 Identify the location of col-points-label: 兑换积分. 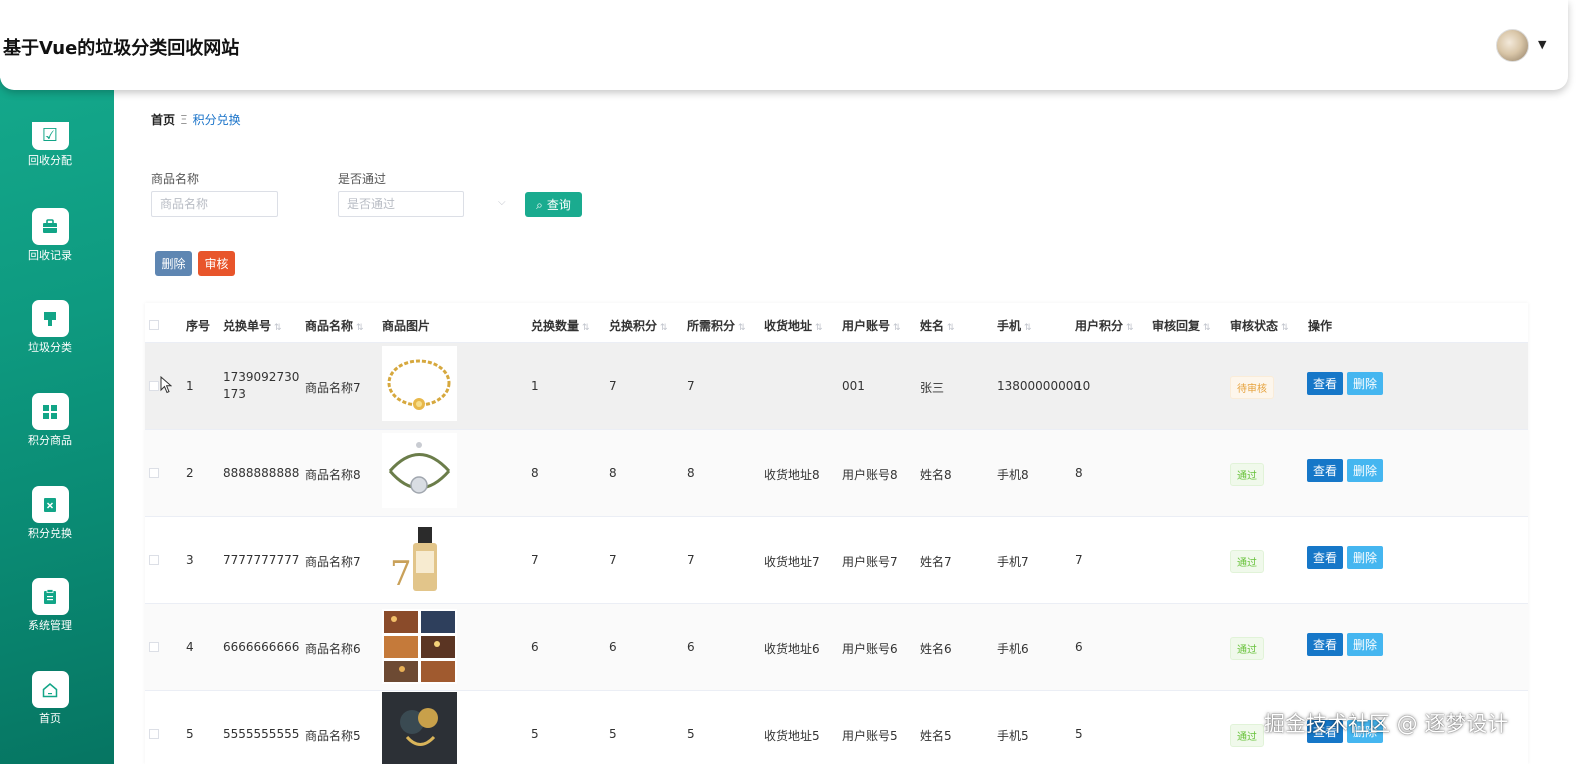
(633, 326).